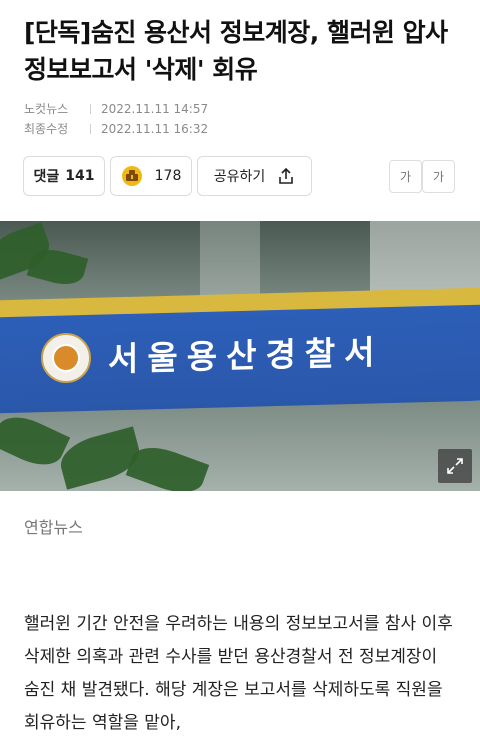 The width and height of the screenshot is (480, 749). Describe the element at coordinates (168, 176) in the screenshot. I see `reaction-count: 178` at that location.